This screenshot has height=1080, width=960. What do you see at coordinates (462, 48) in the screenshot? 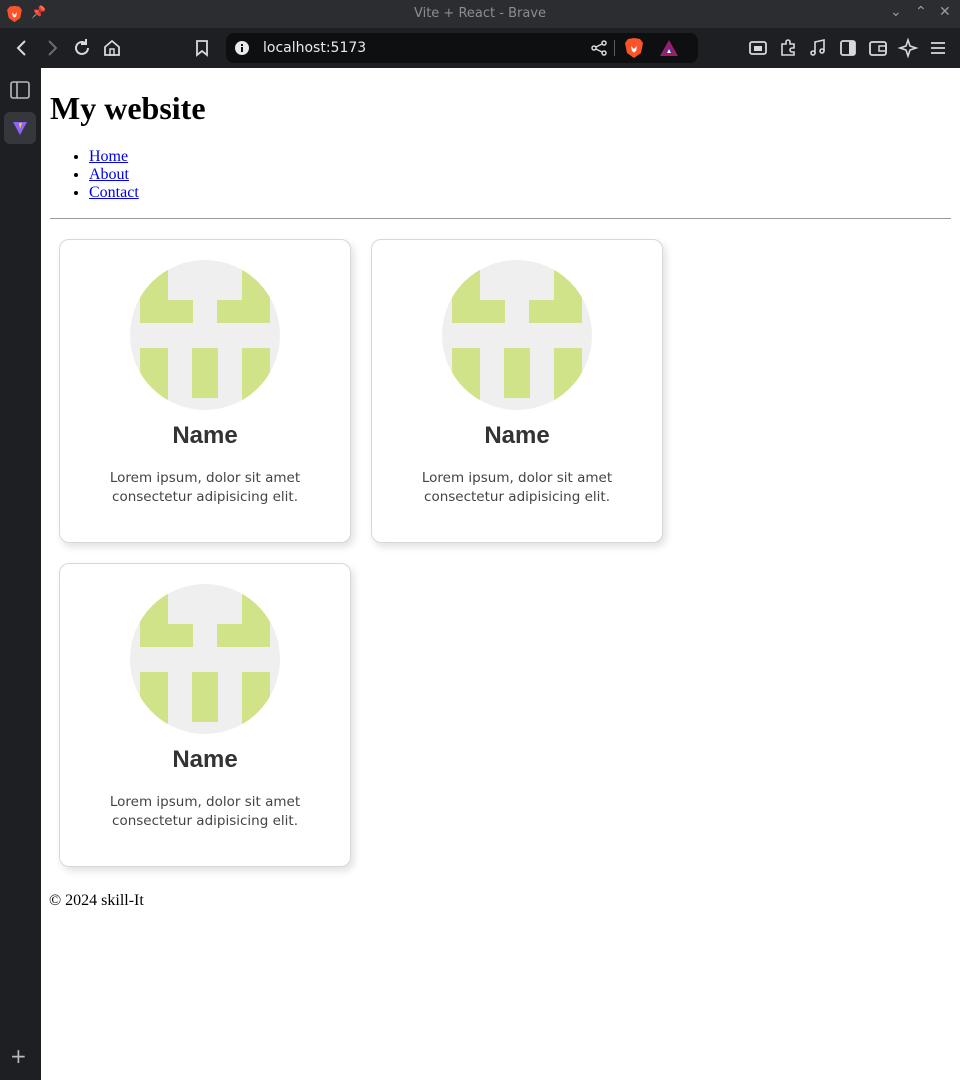
I see `address-bar: localhost:5173` at bounding box center [462, 48].